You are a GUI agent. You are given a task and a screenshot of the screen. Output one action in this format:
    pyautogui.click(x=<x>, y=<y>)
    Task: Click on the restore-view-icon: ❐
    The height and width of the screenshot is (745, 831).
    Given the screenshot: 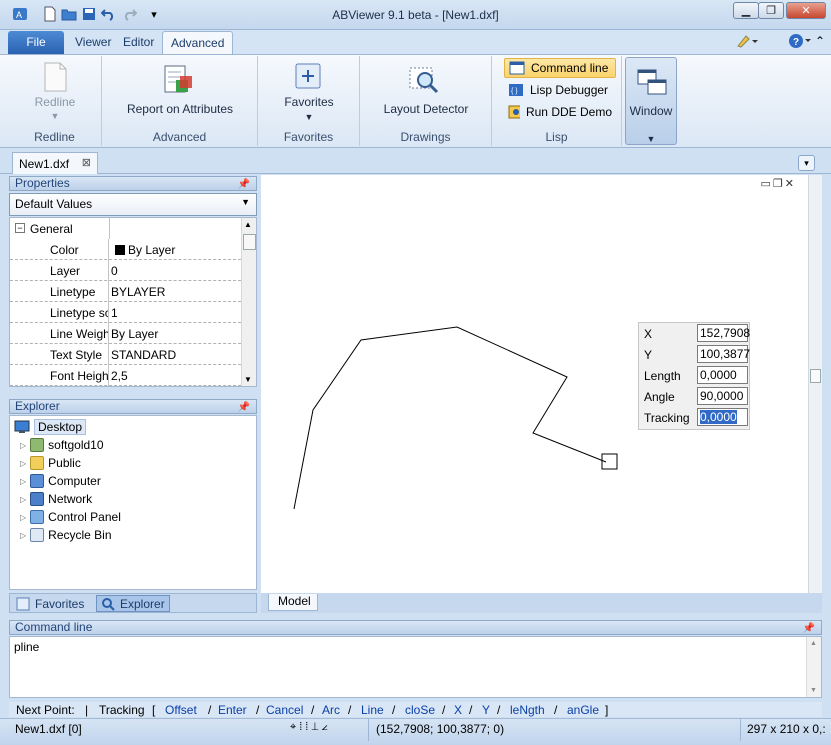 What is the action you would take?
    pyautogui.click(x=779, y=184)
    